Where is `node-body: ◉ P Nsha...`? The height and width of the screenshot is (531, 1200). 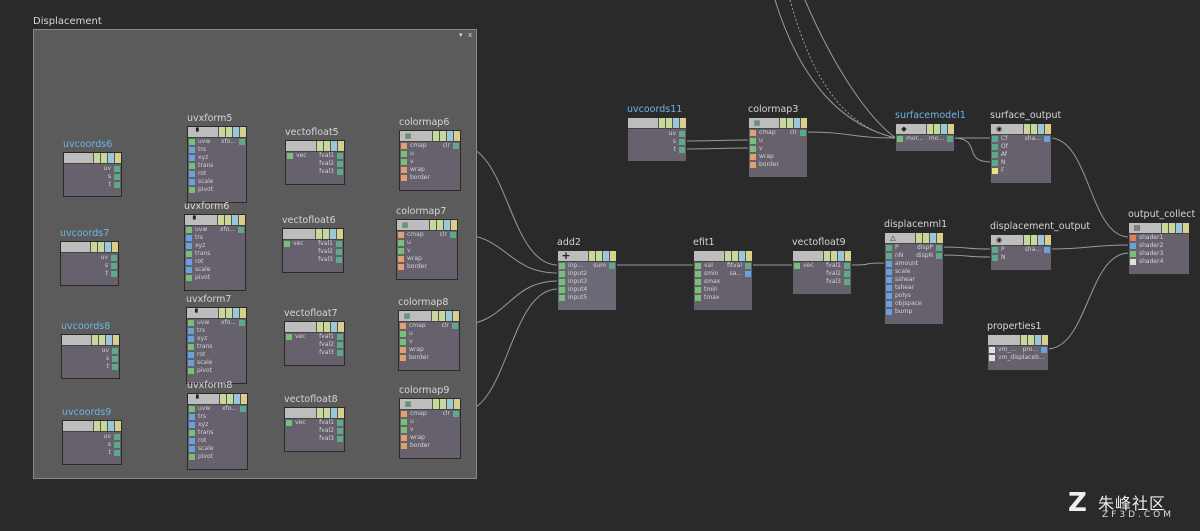 node-body: ◉ P Nsha... is located at coordinates (1021, 252).